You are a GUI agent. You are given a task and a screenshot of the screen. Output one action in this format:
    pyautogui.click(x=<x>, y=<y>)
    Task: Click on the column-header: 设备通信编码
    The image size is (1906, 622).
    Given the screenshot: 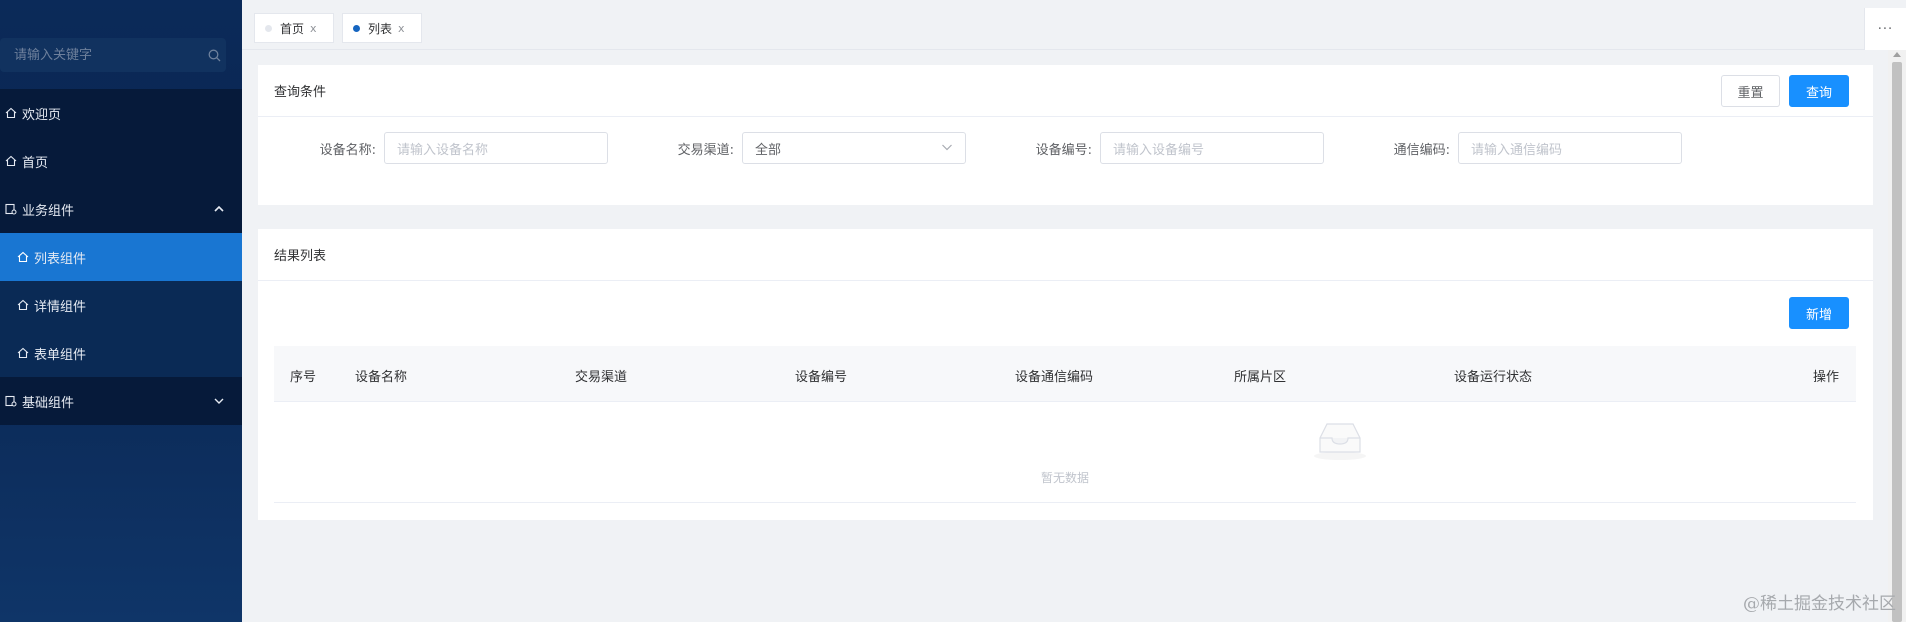 What is the action you would take?
    pyautogui.click(x=1054, y=377)
    